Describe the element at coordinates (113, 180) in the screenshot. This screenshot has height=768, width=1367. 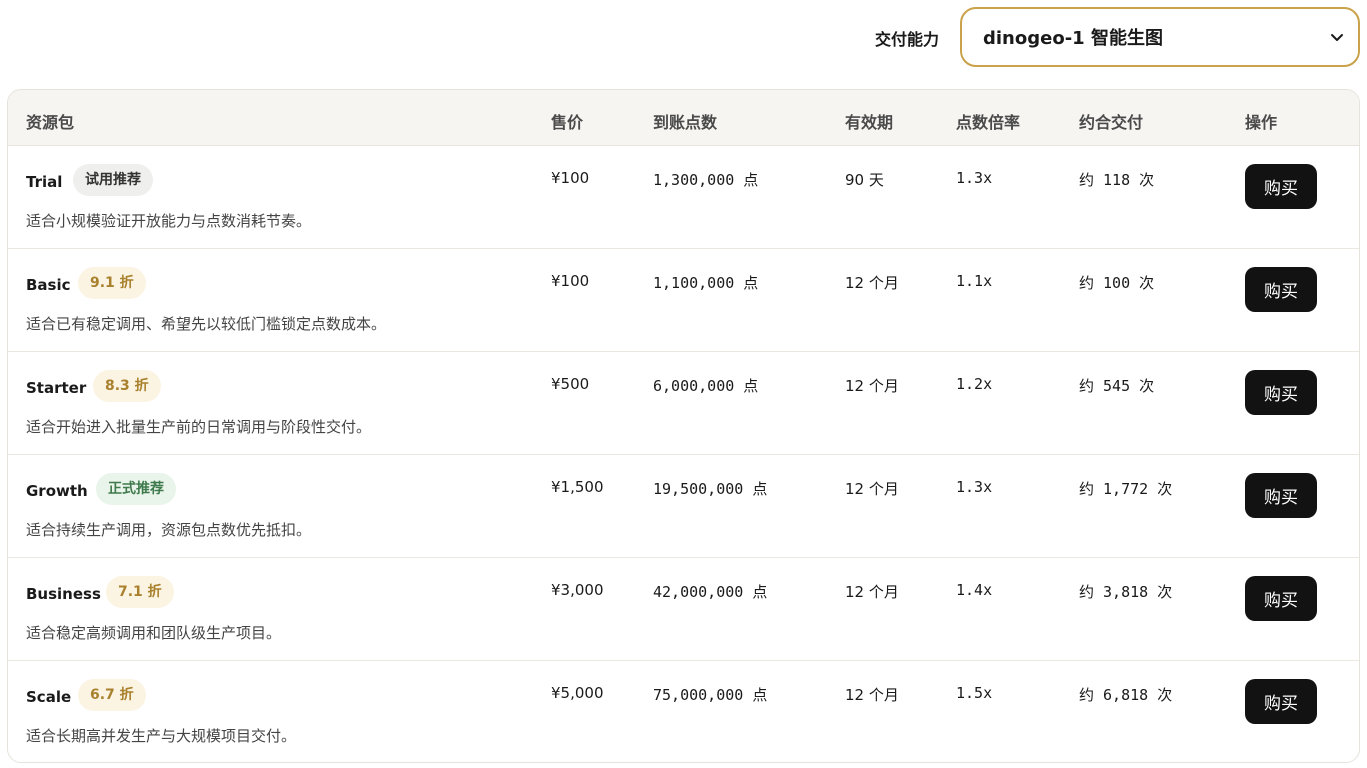
I see `package-badge: 试用推荐` at that location.